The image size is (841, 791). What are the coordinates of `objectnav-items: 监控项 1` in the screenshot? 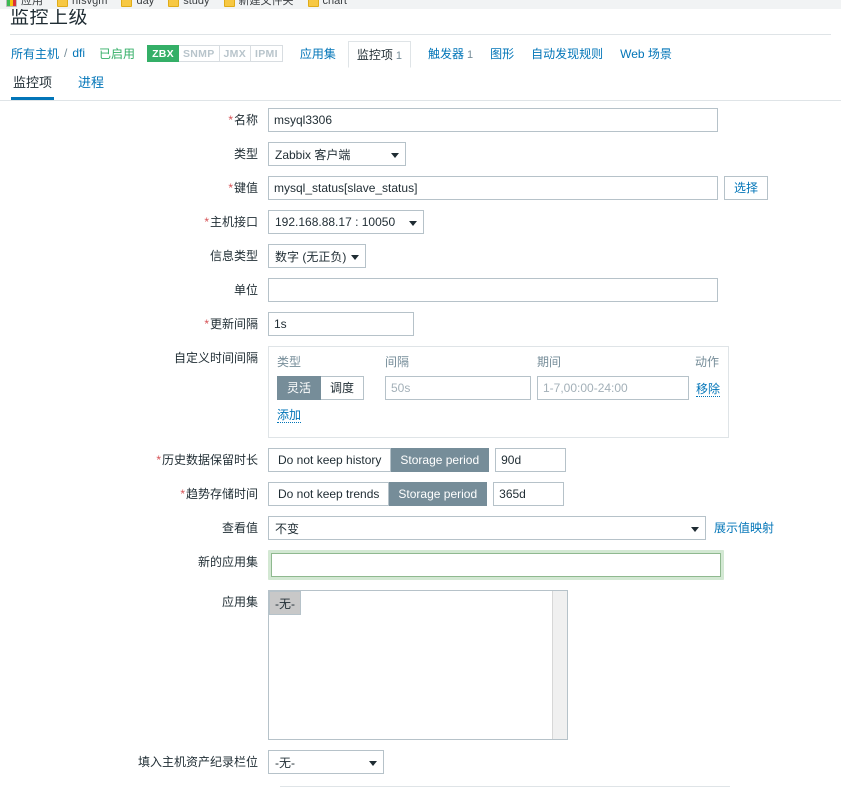 It's located at (379, 54).